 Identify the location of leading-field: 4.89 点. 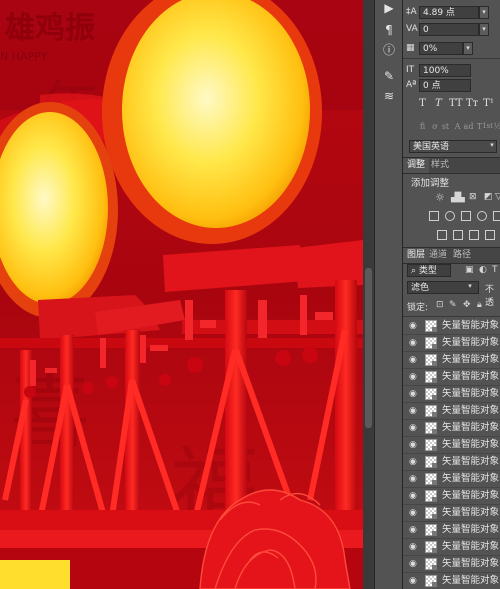
(449, 12).